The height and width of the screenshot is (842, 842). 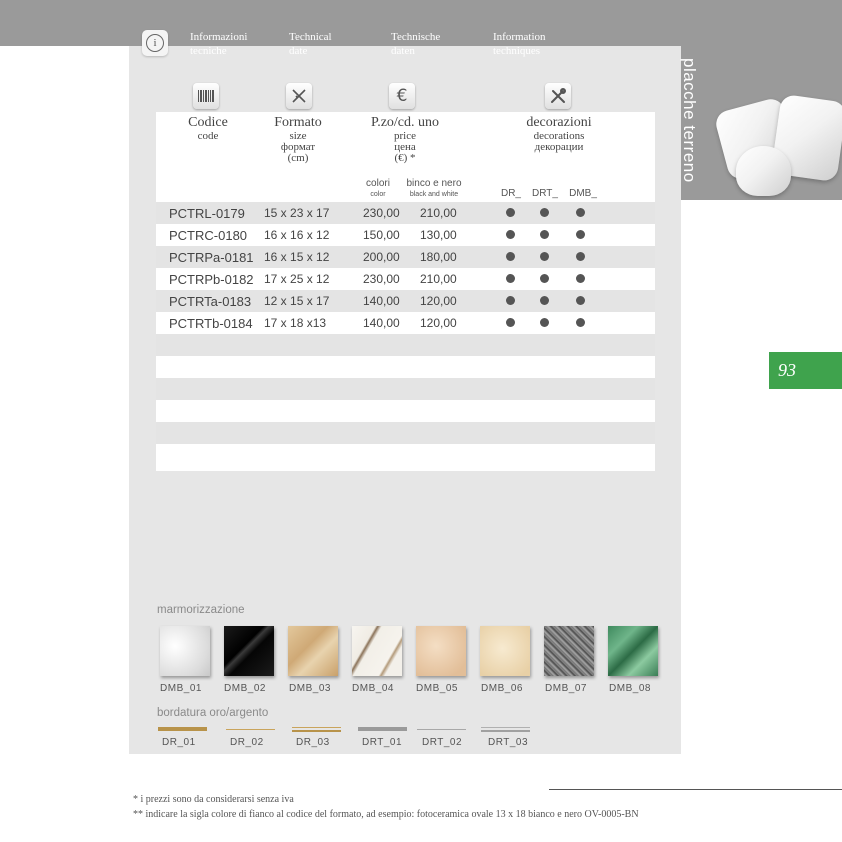 What do you see at coordinates (208, 136) in the screenshot?
I see `header-code-sub: code` at bounding box center [208, 136].